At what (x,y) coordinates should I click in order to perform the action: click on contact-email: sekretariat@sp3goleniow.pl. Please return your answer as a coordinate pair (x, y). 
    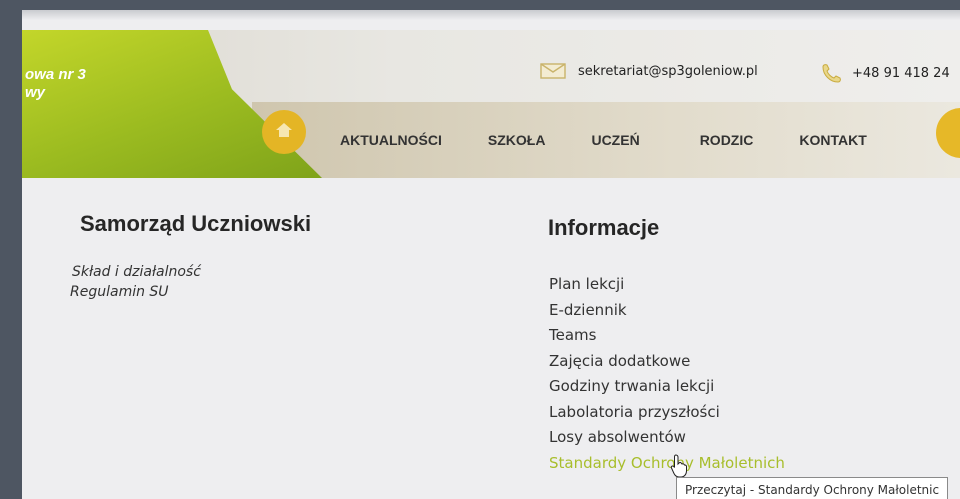
    Looking at the image, I should click on (649, 71).